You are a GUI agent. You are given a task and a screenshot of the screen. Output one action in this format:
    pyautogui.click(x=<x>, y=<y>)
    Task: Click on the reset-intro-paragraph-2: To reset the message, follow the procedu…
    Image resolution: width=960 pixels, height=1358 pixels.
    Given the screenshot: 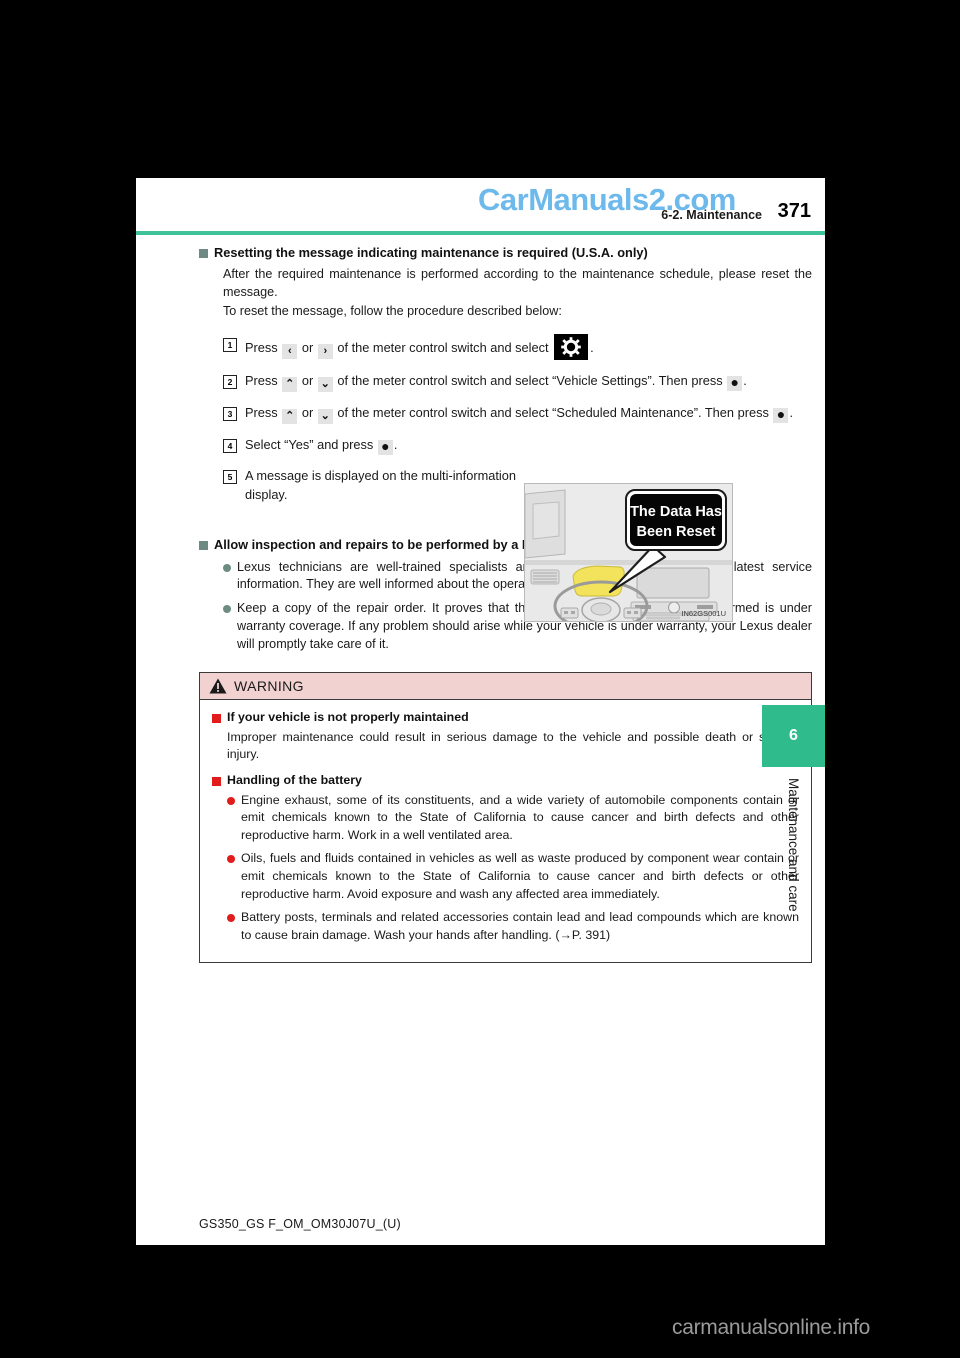 What is the action you would take?
    pyautogui.click(x=392, y=311)
    